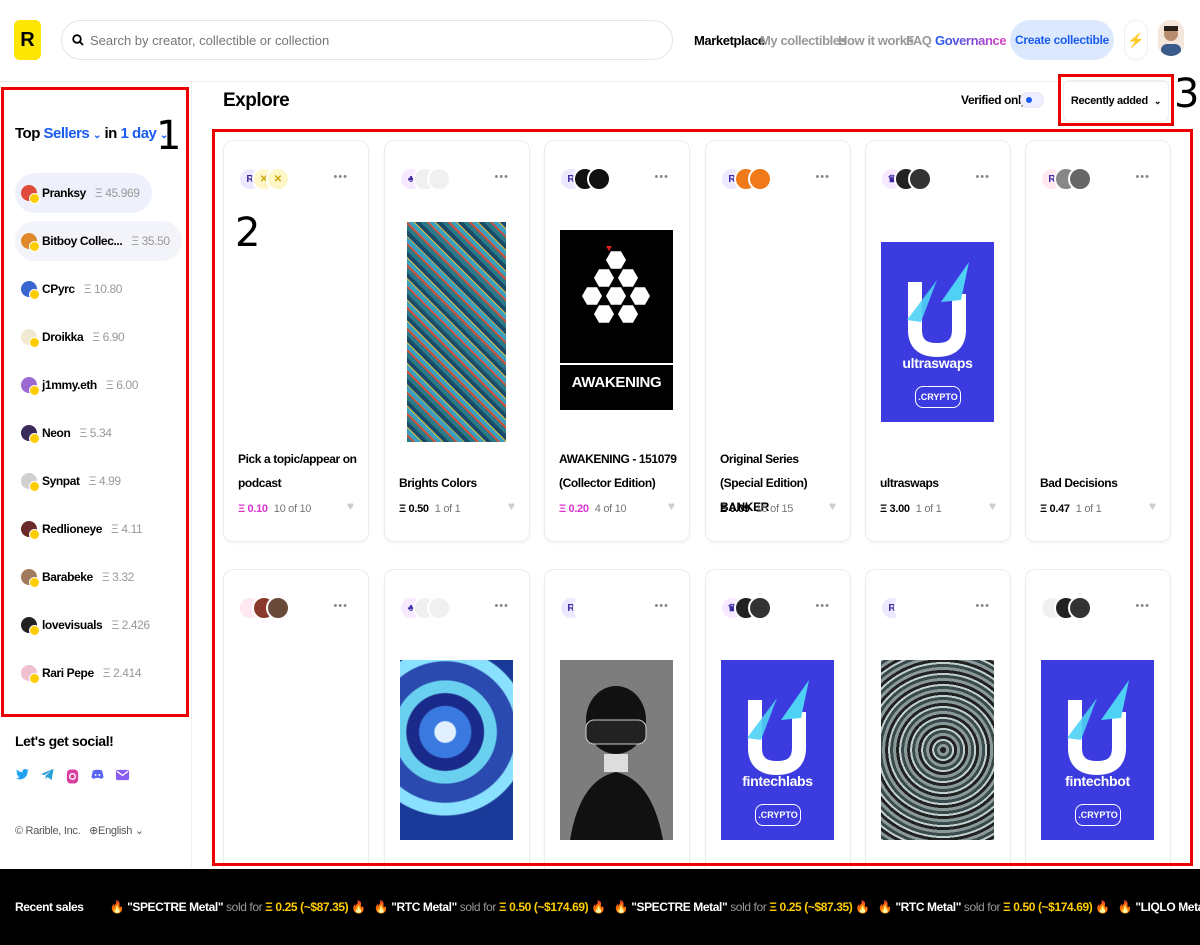 This screenshot has height=945, width=1200. I want to click on collectible-card: •••, so click(296, 724).